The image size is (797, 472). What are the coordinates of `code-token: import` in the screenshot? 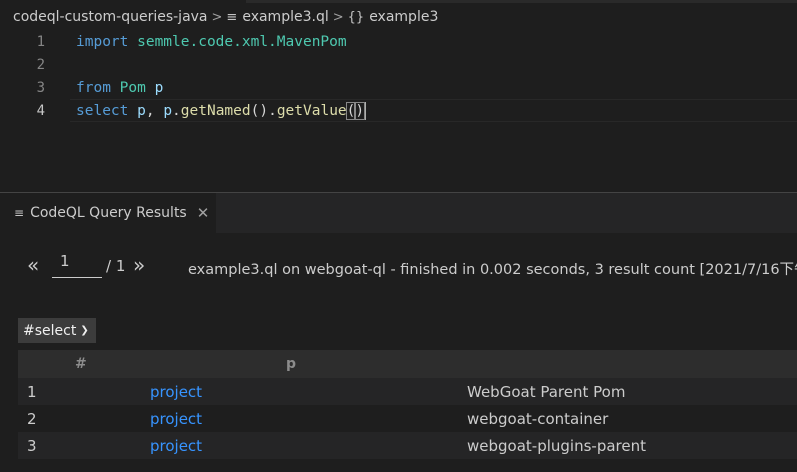 It's located at (107, 41).